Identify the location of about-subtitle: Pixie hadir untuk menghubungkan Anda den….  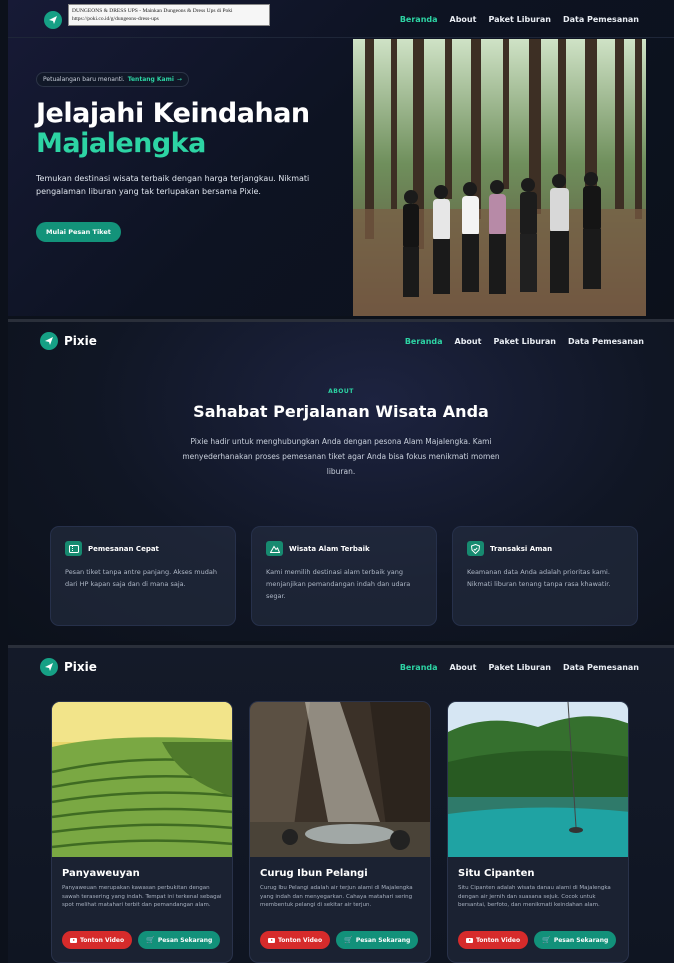
(341, 456).